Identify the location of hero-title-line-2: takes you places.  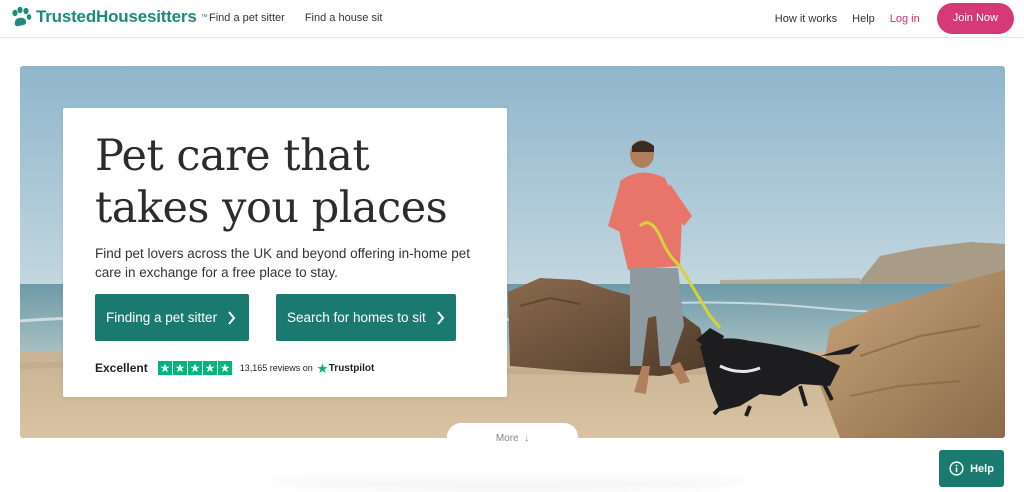
(271, 208).